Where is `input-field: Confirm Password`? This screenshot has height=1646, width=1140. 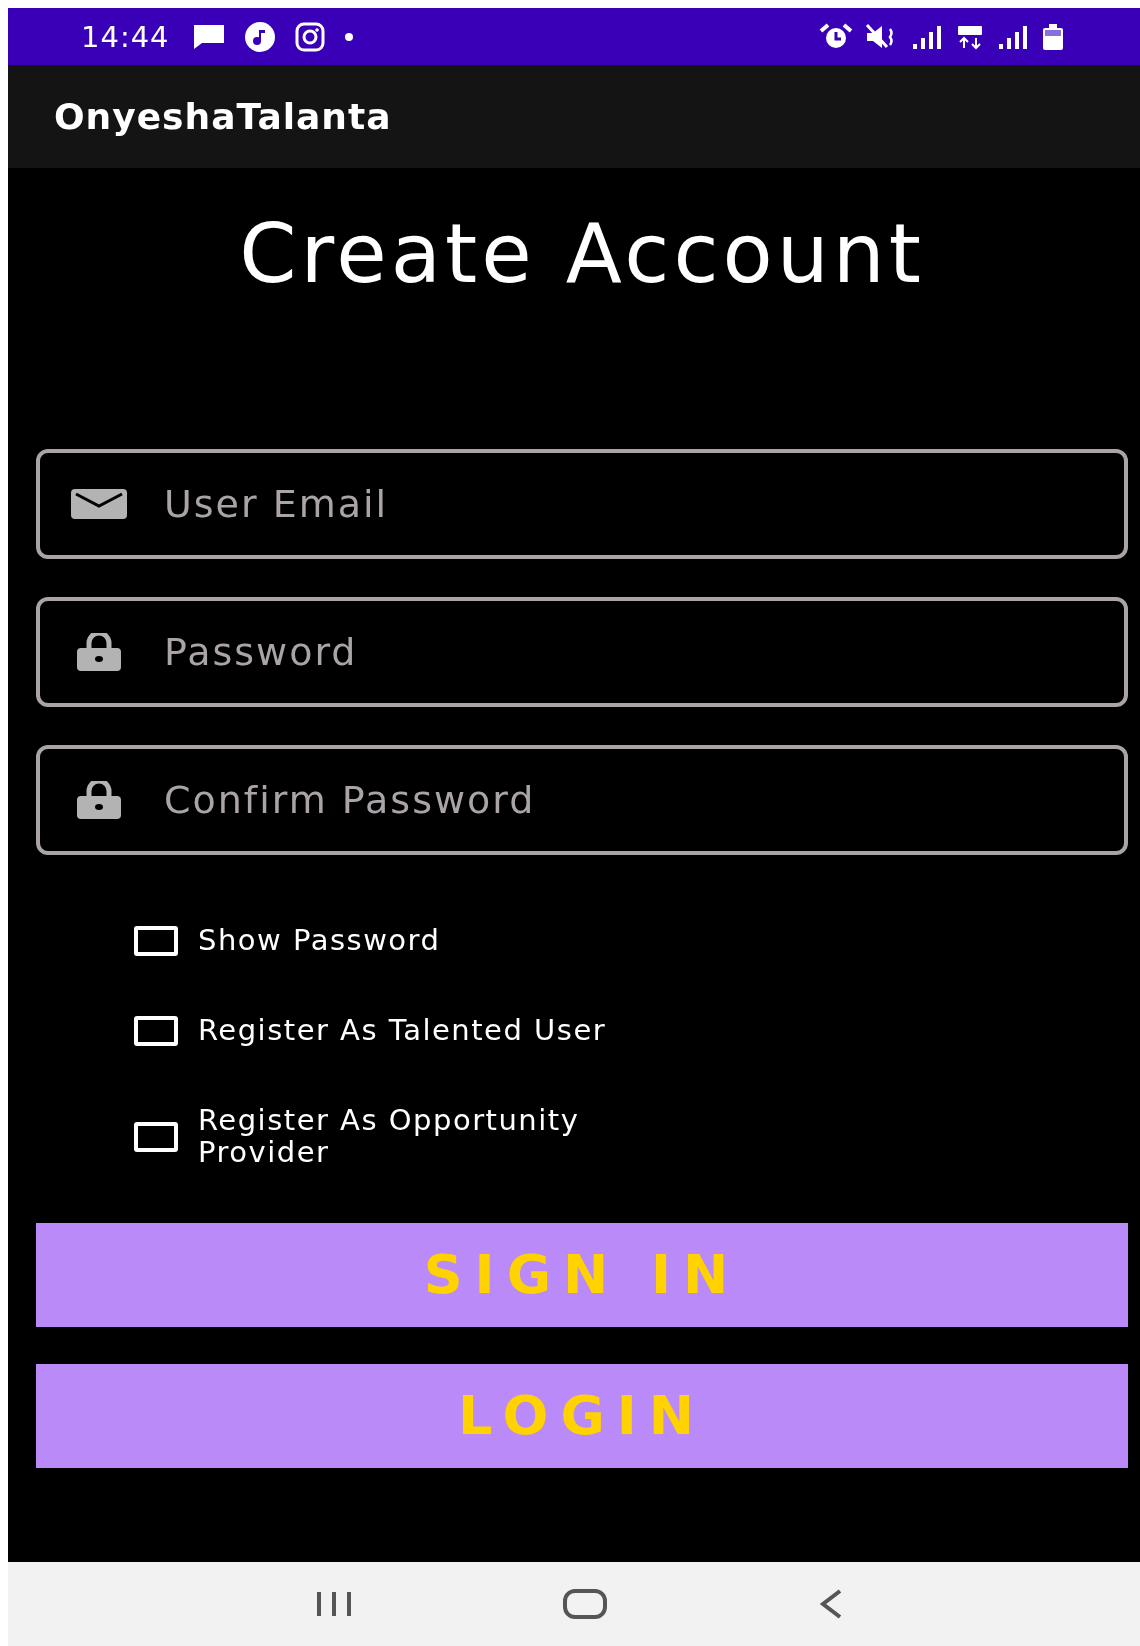
input-field: Confirm Password is located at coordinates (582, 800).